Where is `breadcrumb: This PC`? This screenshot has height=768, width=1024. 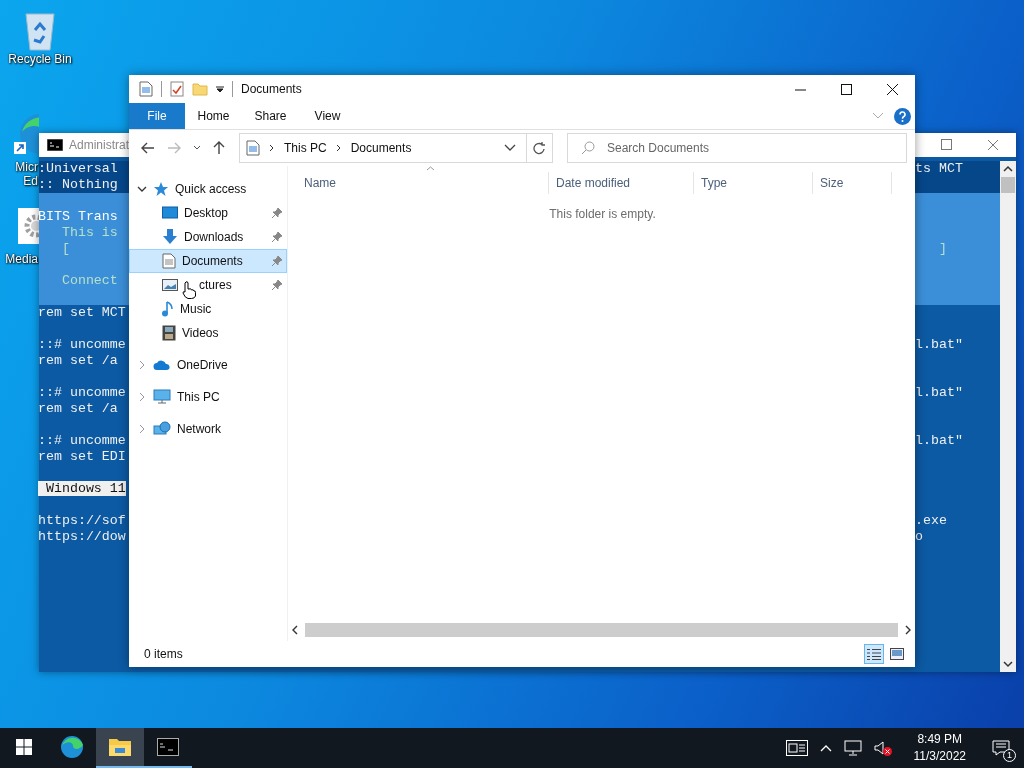
breadcrumb: This PC is located at coordinates (305, 148).